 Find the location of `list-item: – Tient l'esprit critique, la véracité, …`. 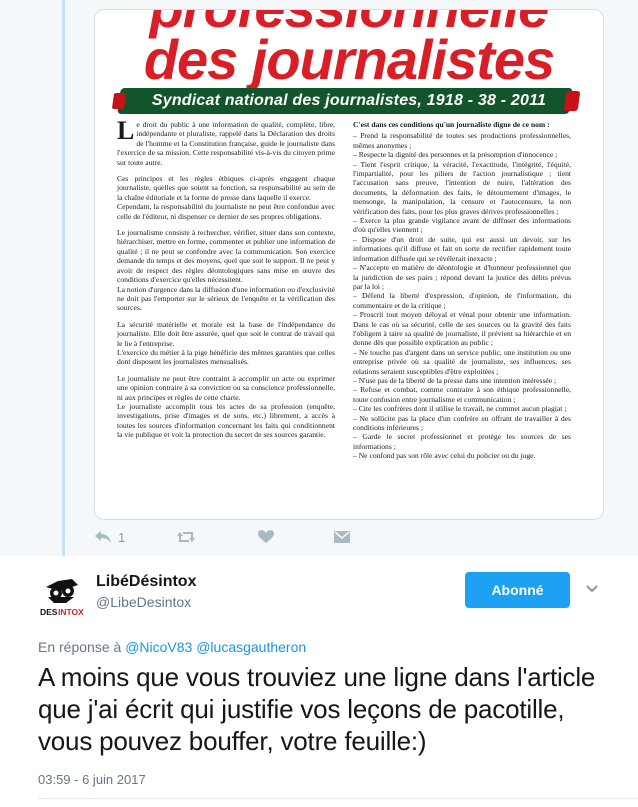

list-item: – Tient l'esprit critique, la véracité, … is located at coordinates (462, 187).